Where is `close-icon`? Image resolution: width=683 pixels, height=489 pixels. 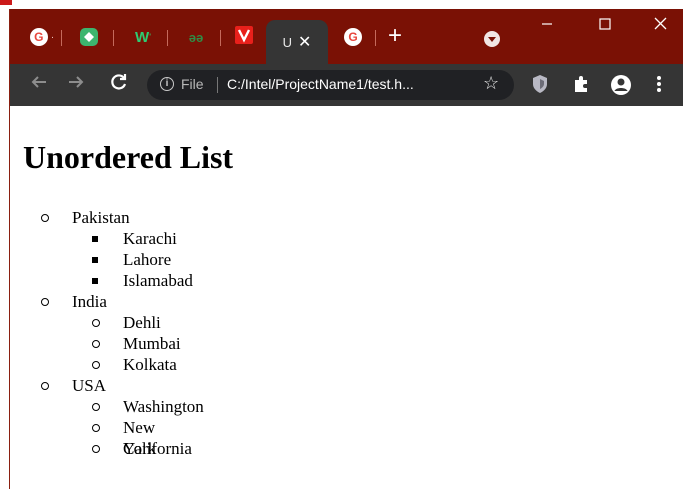
close-icon is located at coordinates (660, 23).